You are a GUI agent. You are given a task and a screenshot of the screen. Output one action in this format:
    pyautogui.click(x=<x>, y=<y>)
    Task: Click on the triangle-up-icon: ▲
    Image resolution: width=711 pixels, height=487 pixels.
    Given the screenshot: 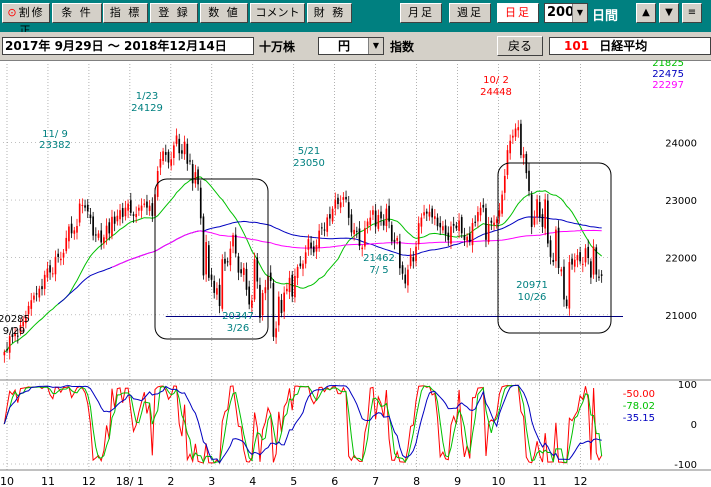 What is the action you would take?
    pyautogui.click(x=646, y=12)
    